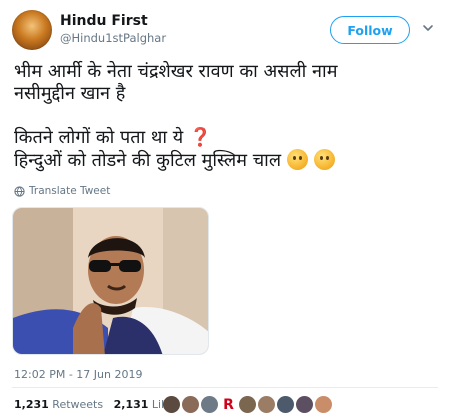 The image size is (450, 420). What do you see at coordinates (428, 28) in the screenshot?
I see `chevron-down-icon` at bounding box center [428, 28].